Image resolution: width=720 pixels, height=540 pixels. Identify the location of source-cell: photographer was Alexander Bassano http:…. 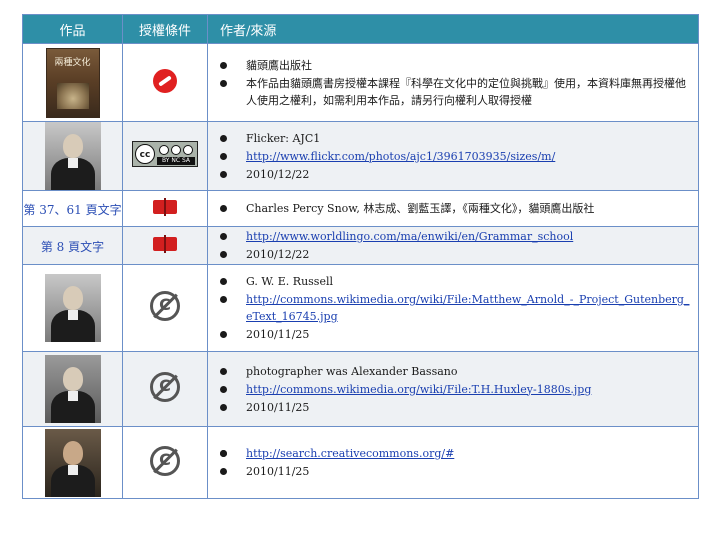
(453, 389).